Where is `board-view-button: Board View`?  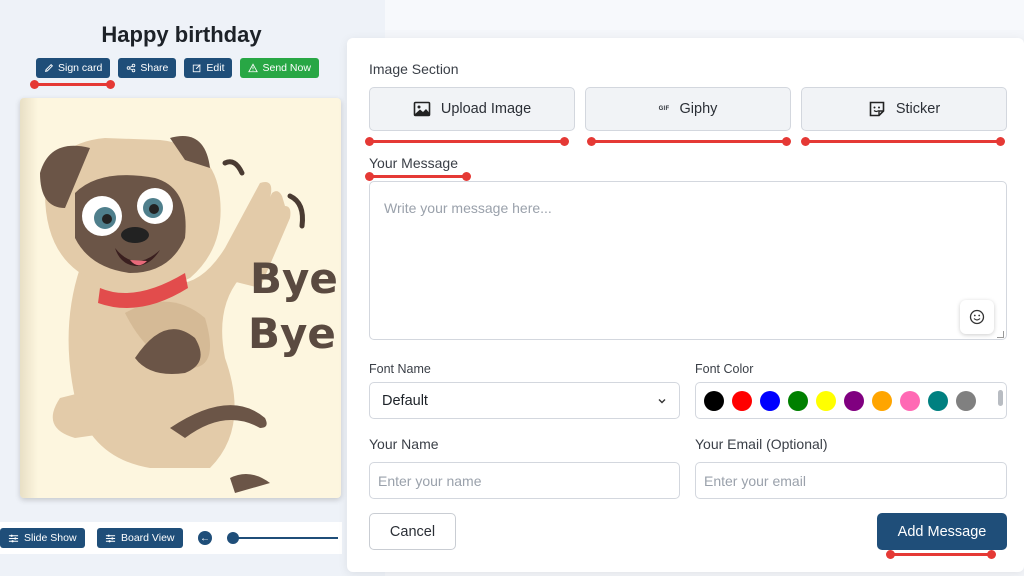
board-view-button: Board View is located at coordinates (140, 538).